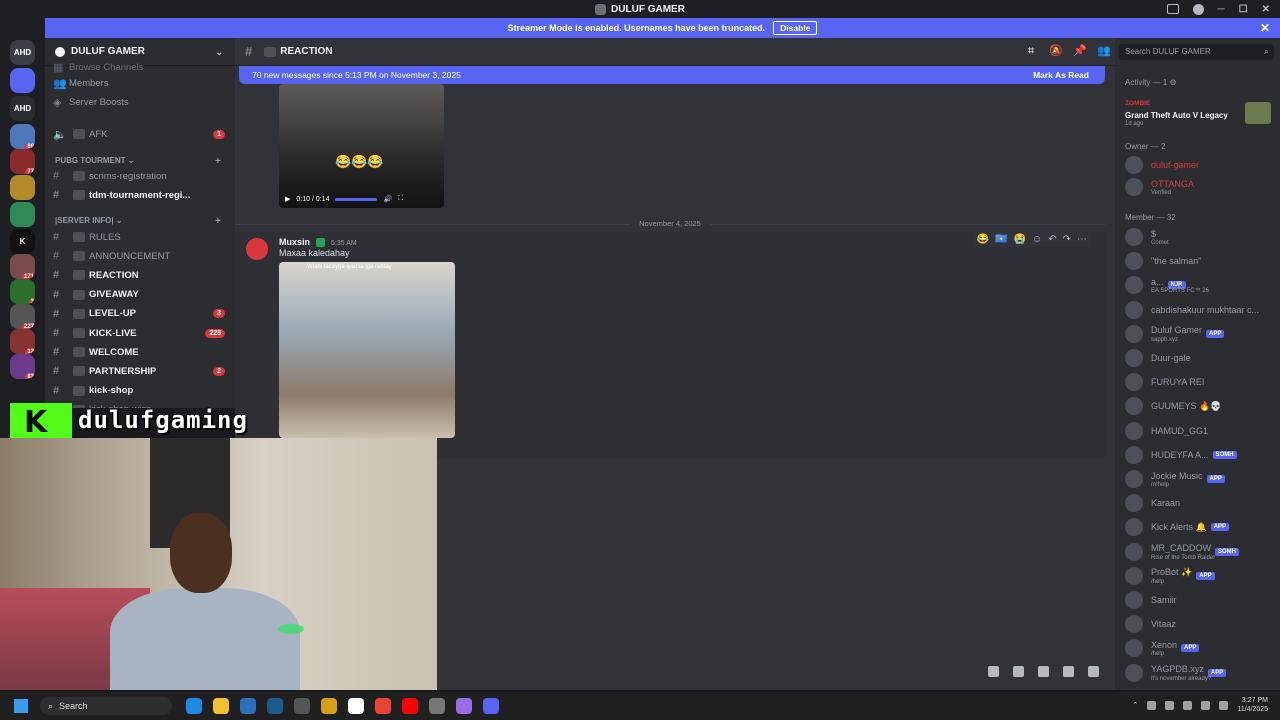  Describe the element at coordinates (1188, 705) in the screenshot. I see `wifi-icon` at that location.